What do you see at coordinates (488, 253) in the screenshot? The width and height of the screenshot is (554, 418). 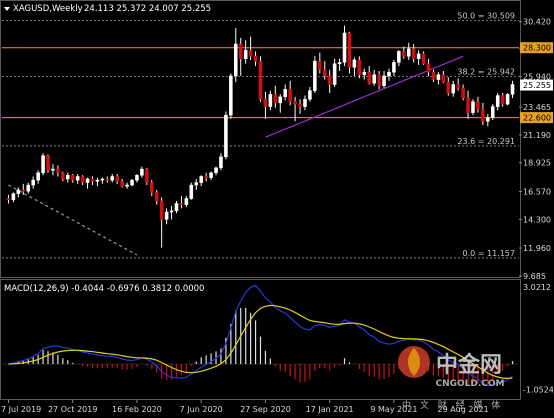 I see `fib-level-label: 0.0 = 11.157` at bounding box center [488, 253].